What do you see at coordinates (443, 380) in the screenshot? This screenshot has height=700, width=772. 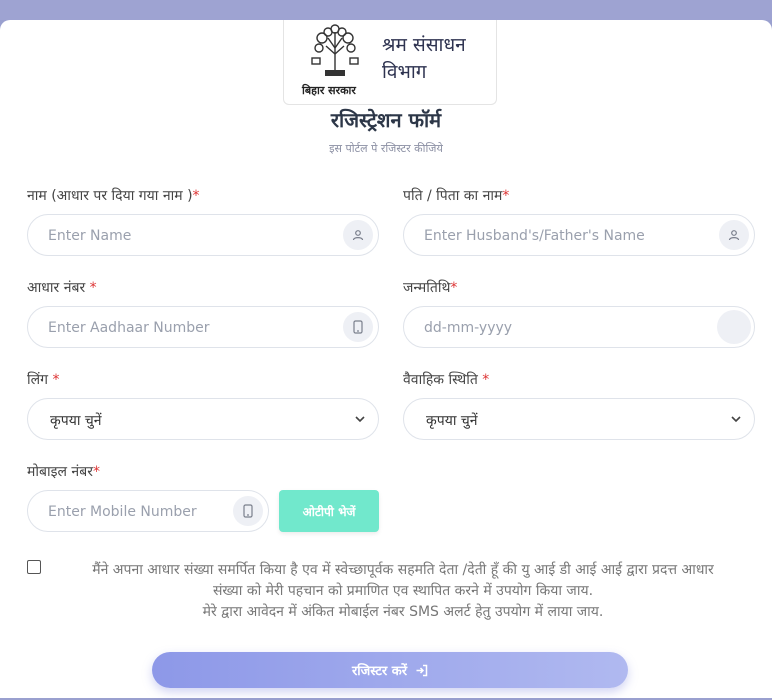 I see `marital-status-label-text: वैवाहिक स्थिति` at bounding box center [443, 380].